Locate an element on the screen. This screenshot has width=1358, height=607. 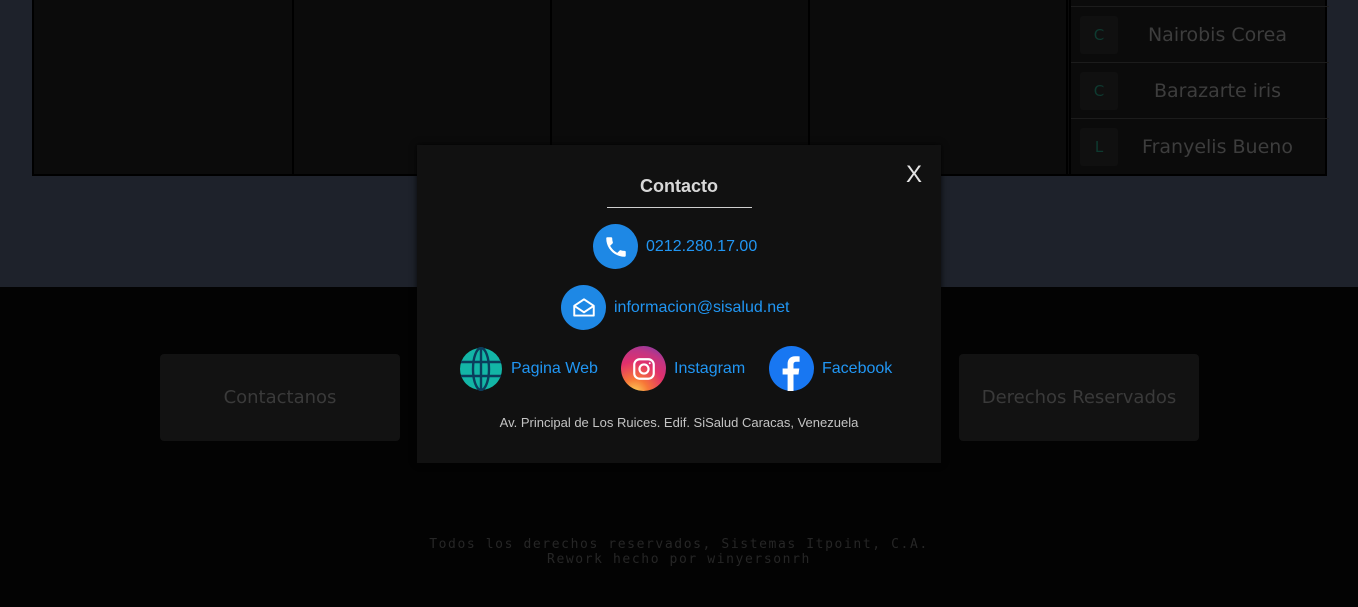
instagram-link: Instagram is located at coordinates (683, 368).